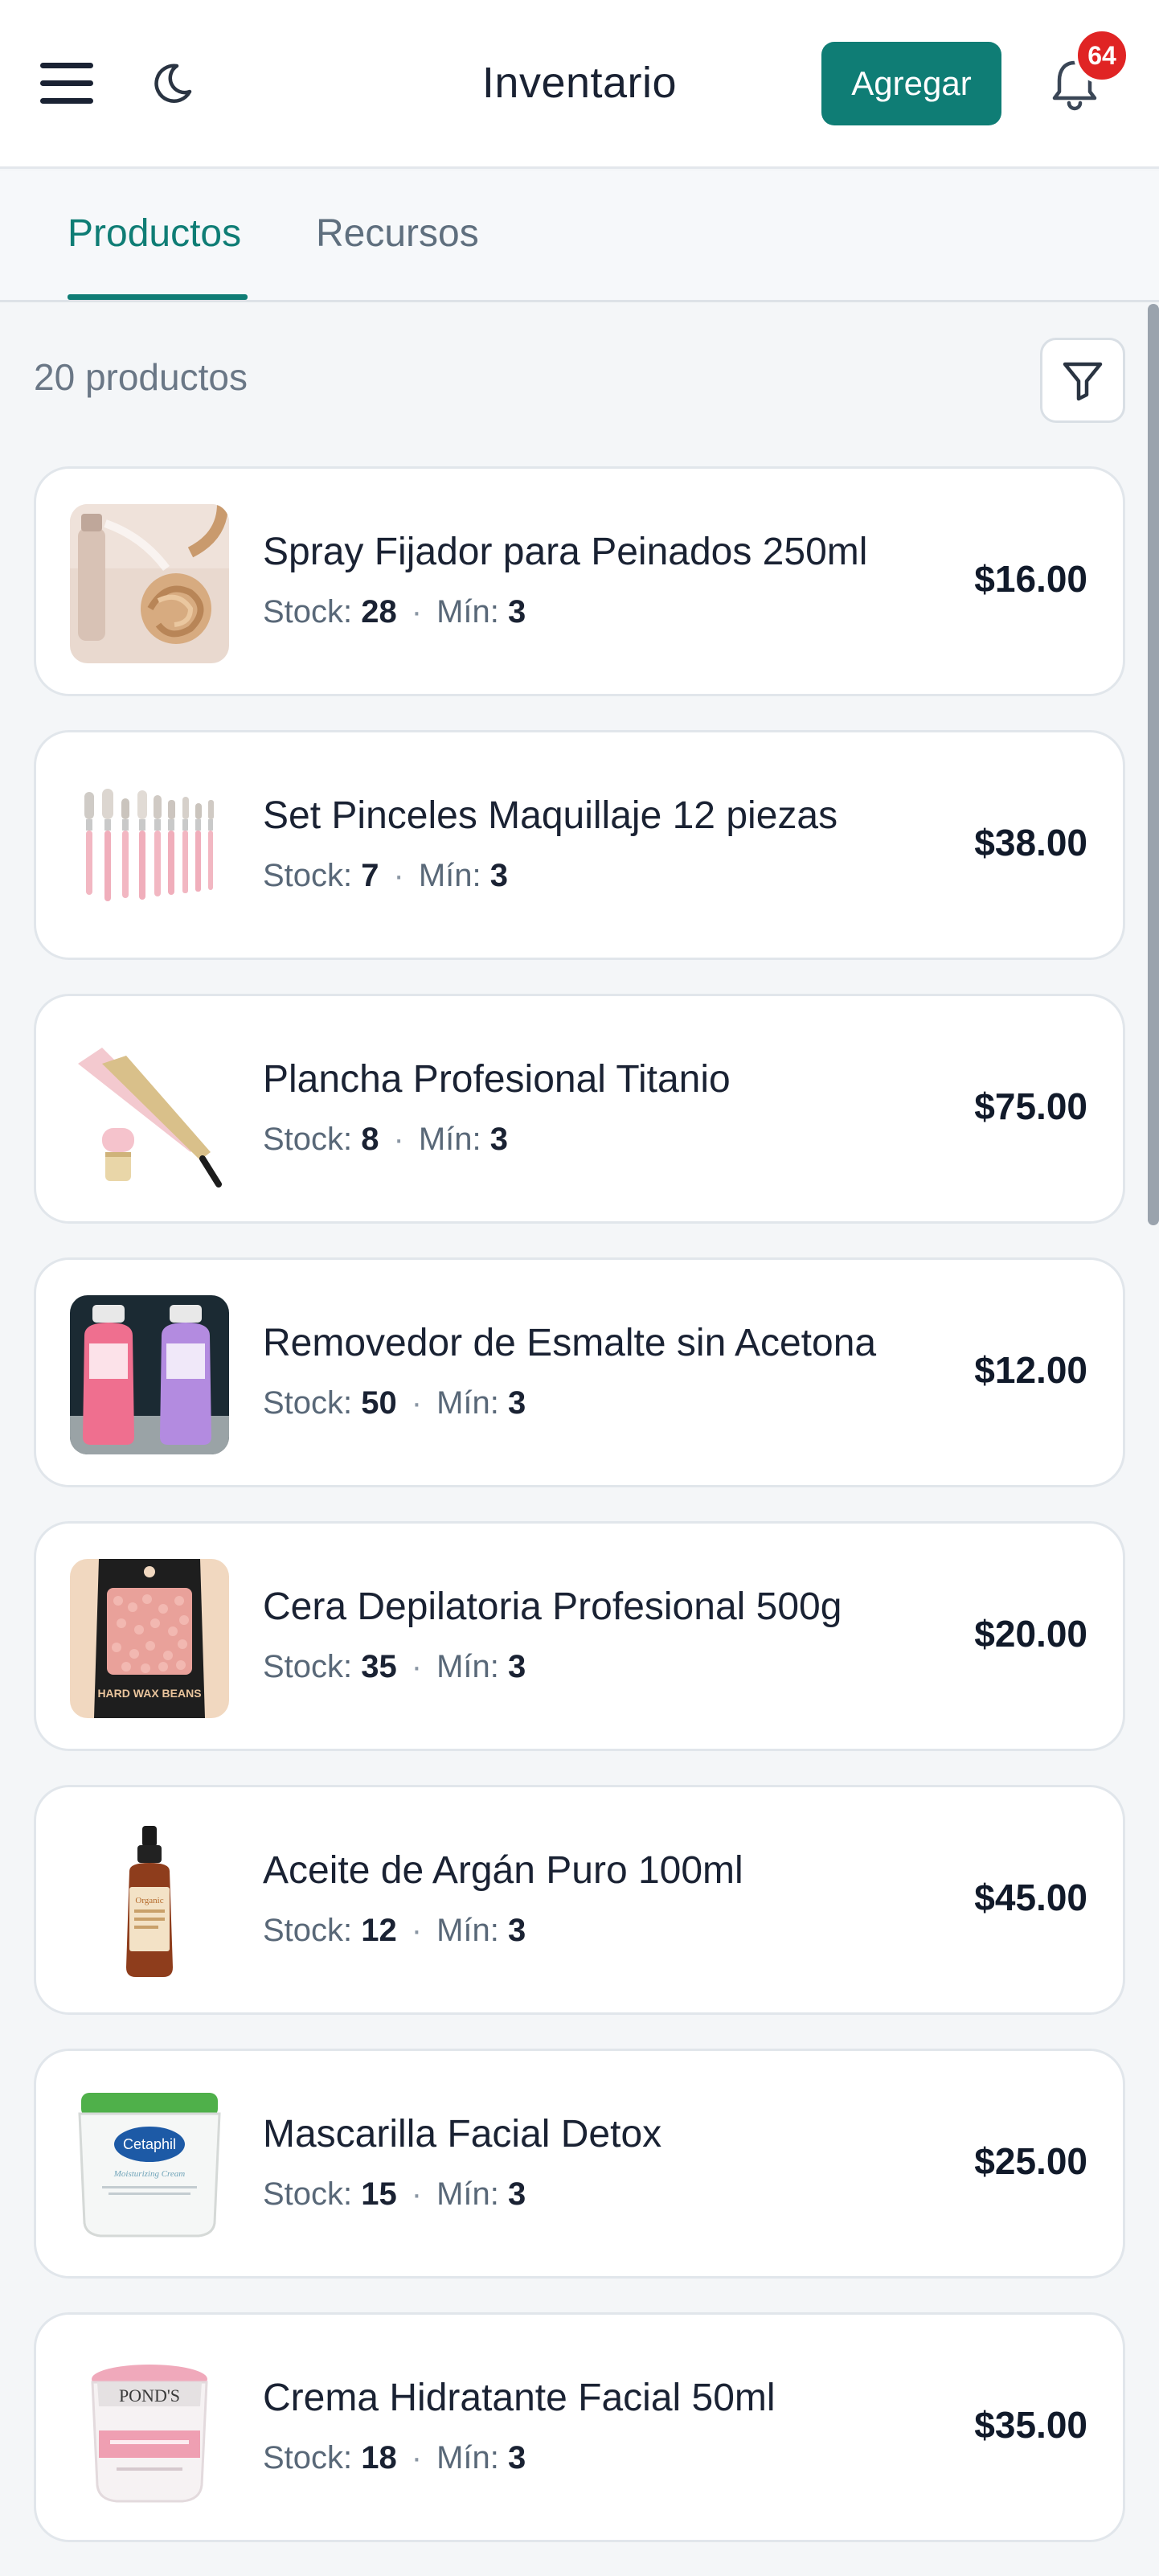 The width and height of the screenshot is (1159, 2576). I want to click on filter-icon, so click(1083, 381).